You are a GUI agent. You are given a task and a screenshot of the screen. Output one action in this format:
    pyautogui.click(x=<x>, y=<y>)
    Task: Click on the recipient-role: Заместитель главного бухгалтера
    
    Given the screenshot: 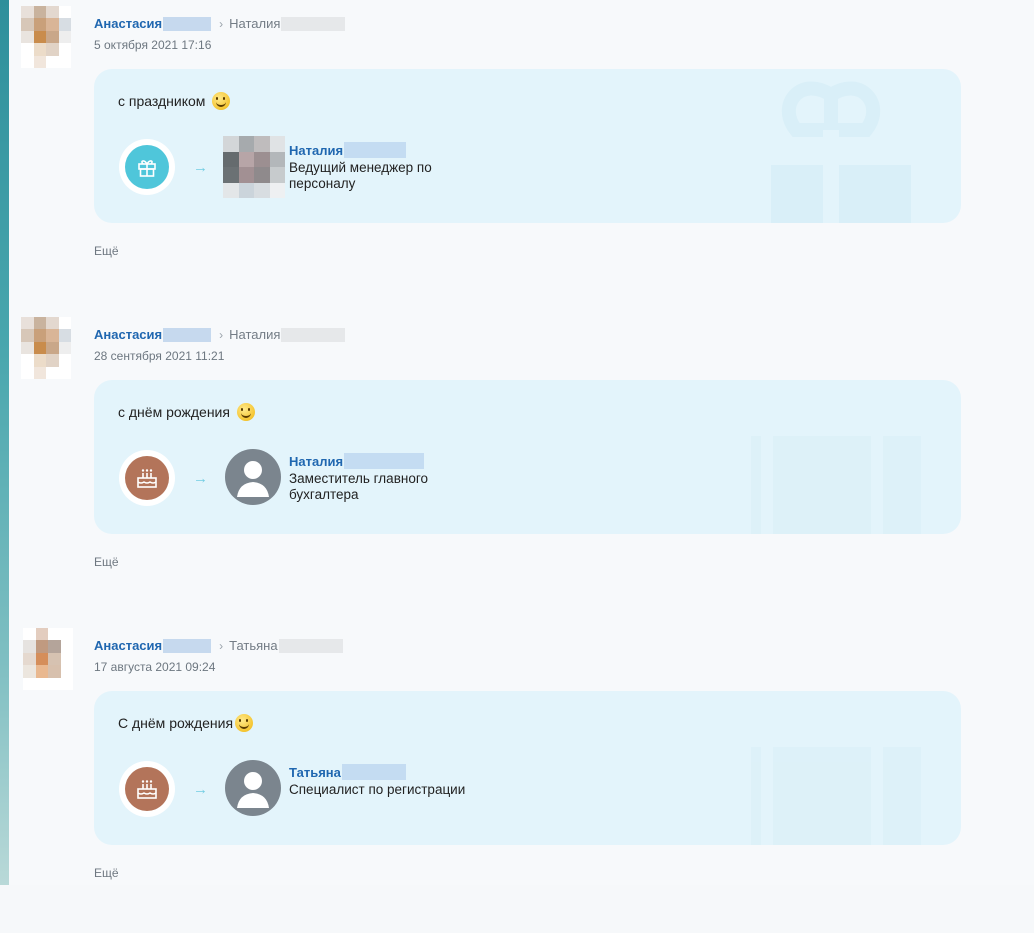 What is the action you would take?
    pyautogui.click(x=358, y=486)
    